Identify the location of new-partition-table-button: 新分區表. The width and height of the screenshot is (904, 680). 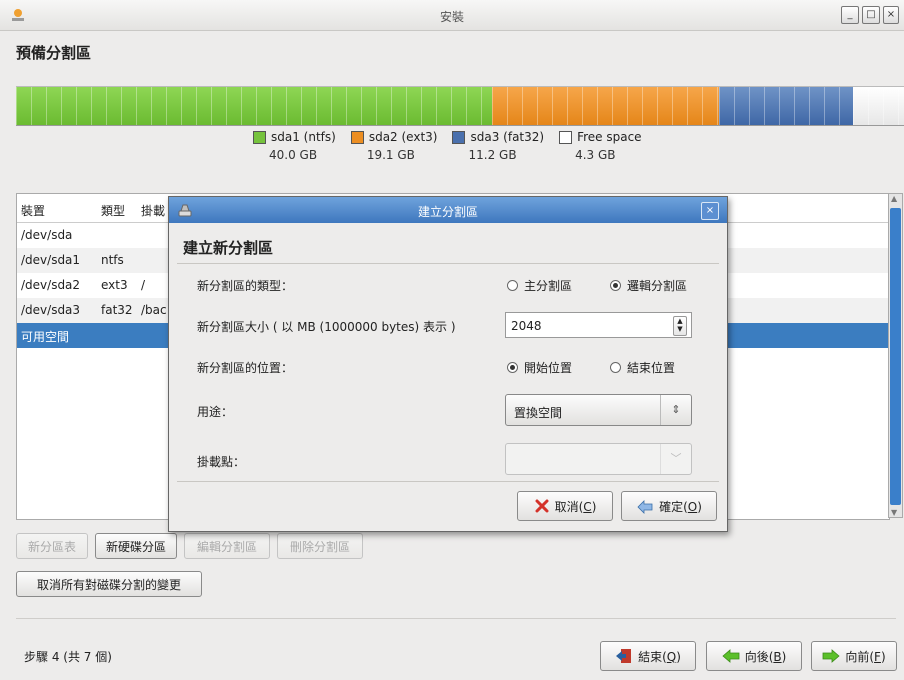
(52, 546).